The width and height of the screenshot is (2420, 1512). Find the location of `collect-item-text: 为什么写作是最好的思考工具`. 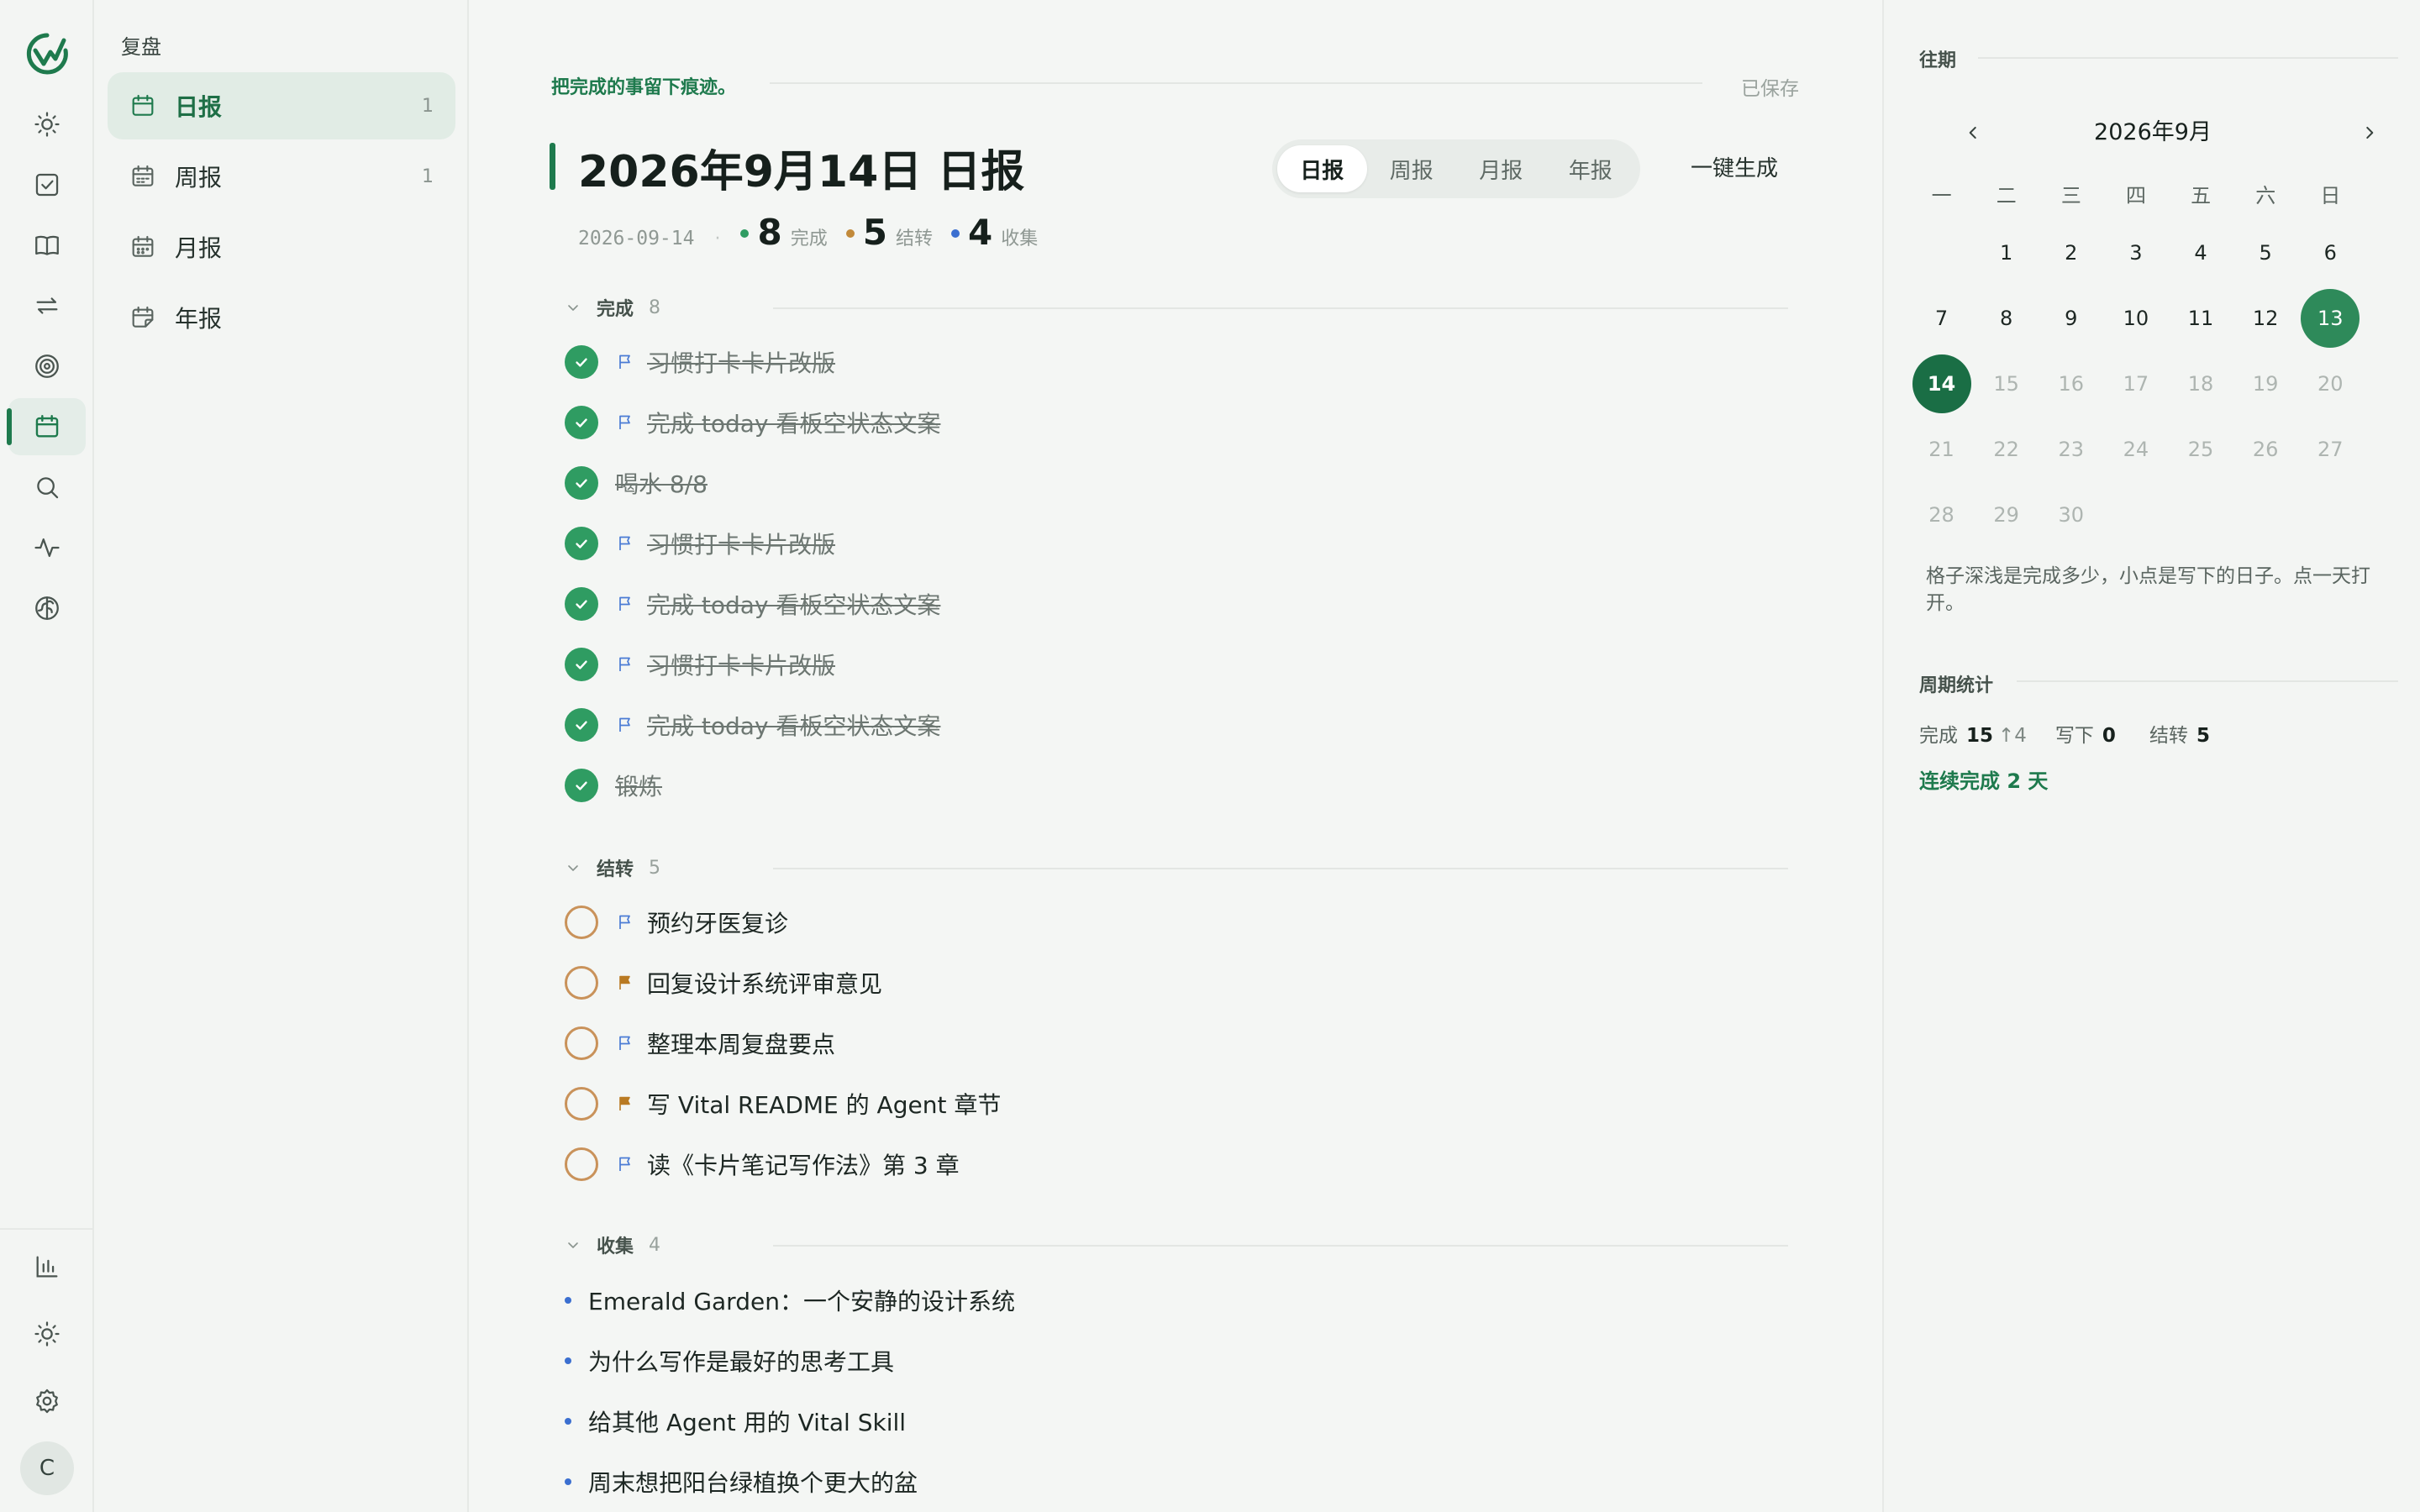

collect-item-text: 为什么写作是最好的思考工具 is located at coordinates (741, 1361).